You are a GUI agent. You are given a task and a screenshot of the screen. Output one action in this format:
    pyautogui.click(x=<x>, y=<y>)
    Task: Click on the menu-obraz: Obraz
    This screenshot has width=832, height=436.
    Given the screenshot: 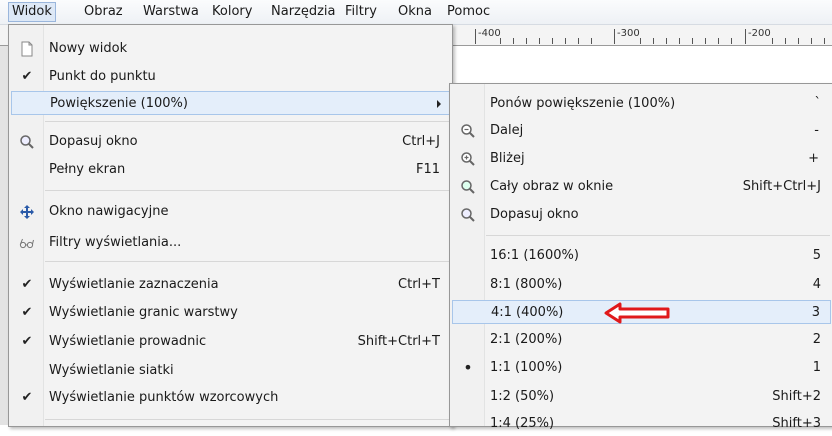 What is the action you would take?
    pyautogui.click(x=103, y=12)
    